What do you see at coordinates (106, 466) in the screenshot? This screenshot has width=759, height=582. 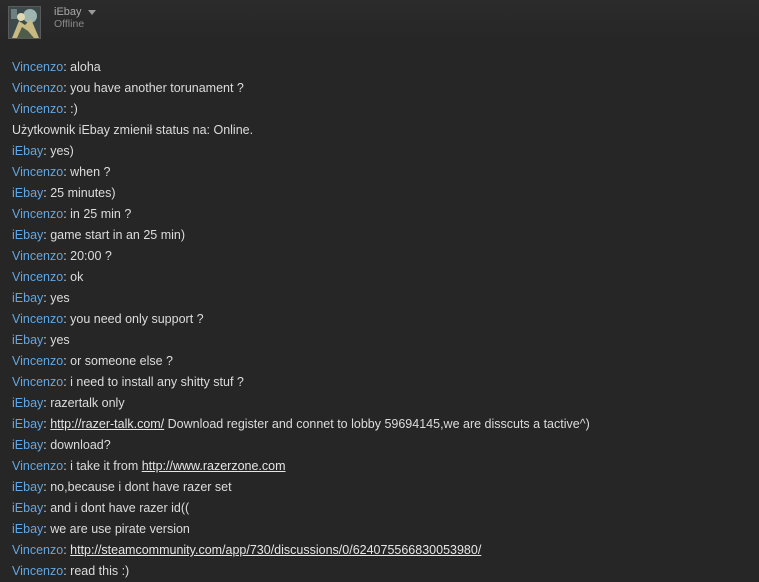 I see `message-text: i take it from` at bounding box center [106, 466].